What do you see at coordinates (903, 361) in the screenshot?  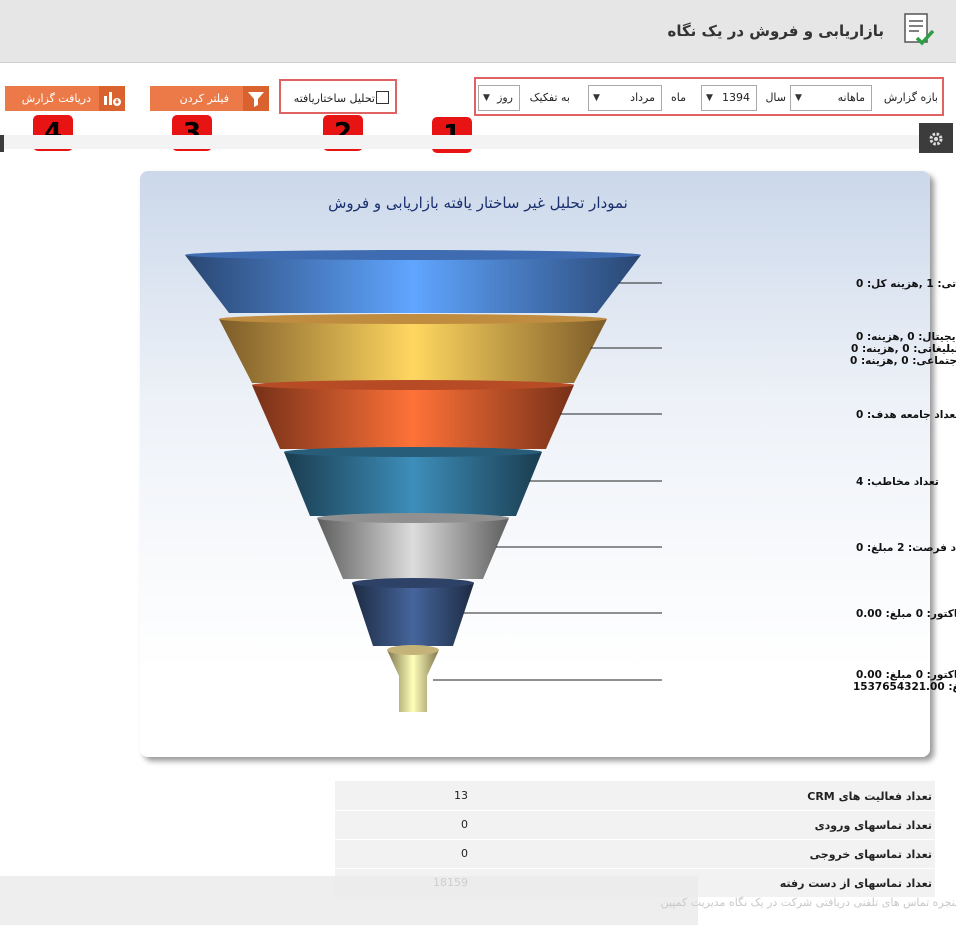 I see `funnel-label: تعداد فعالیت شبکه اجتماعی: 0 ,هزینه: 0` at bounding box center [903, 361].